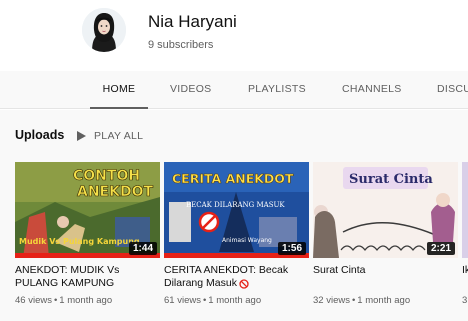 Image resolution: width=468 pixels, height=321 pixels. Describe the element at coordinates (440, 248) in the screenshot. I see `video-duration: 2:21` at that location.